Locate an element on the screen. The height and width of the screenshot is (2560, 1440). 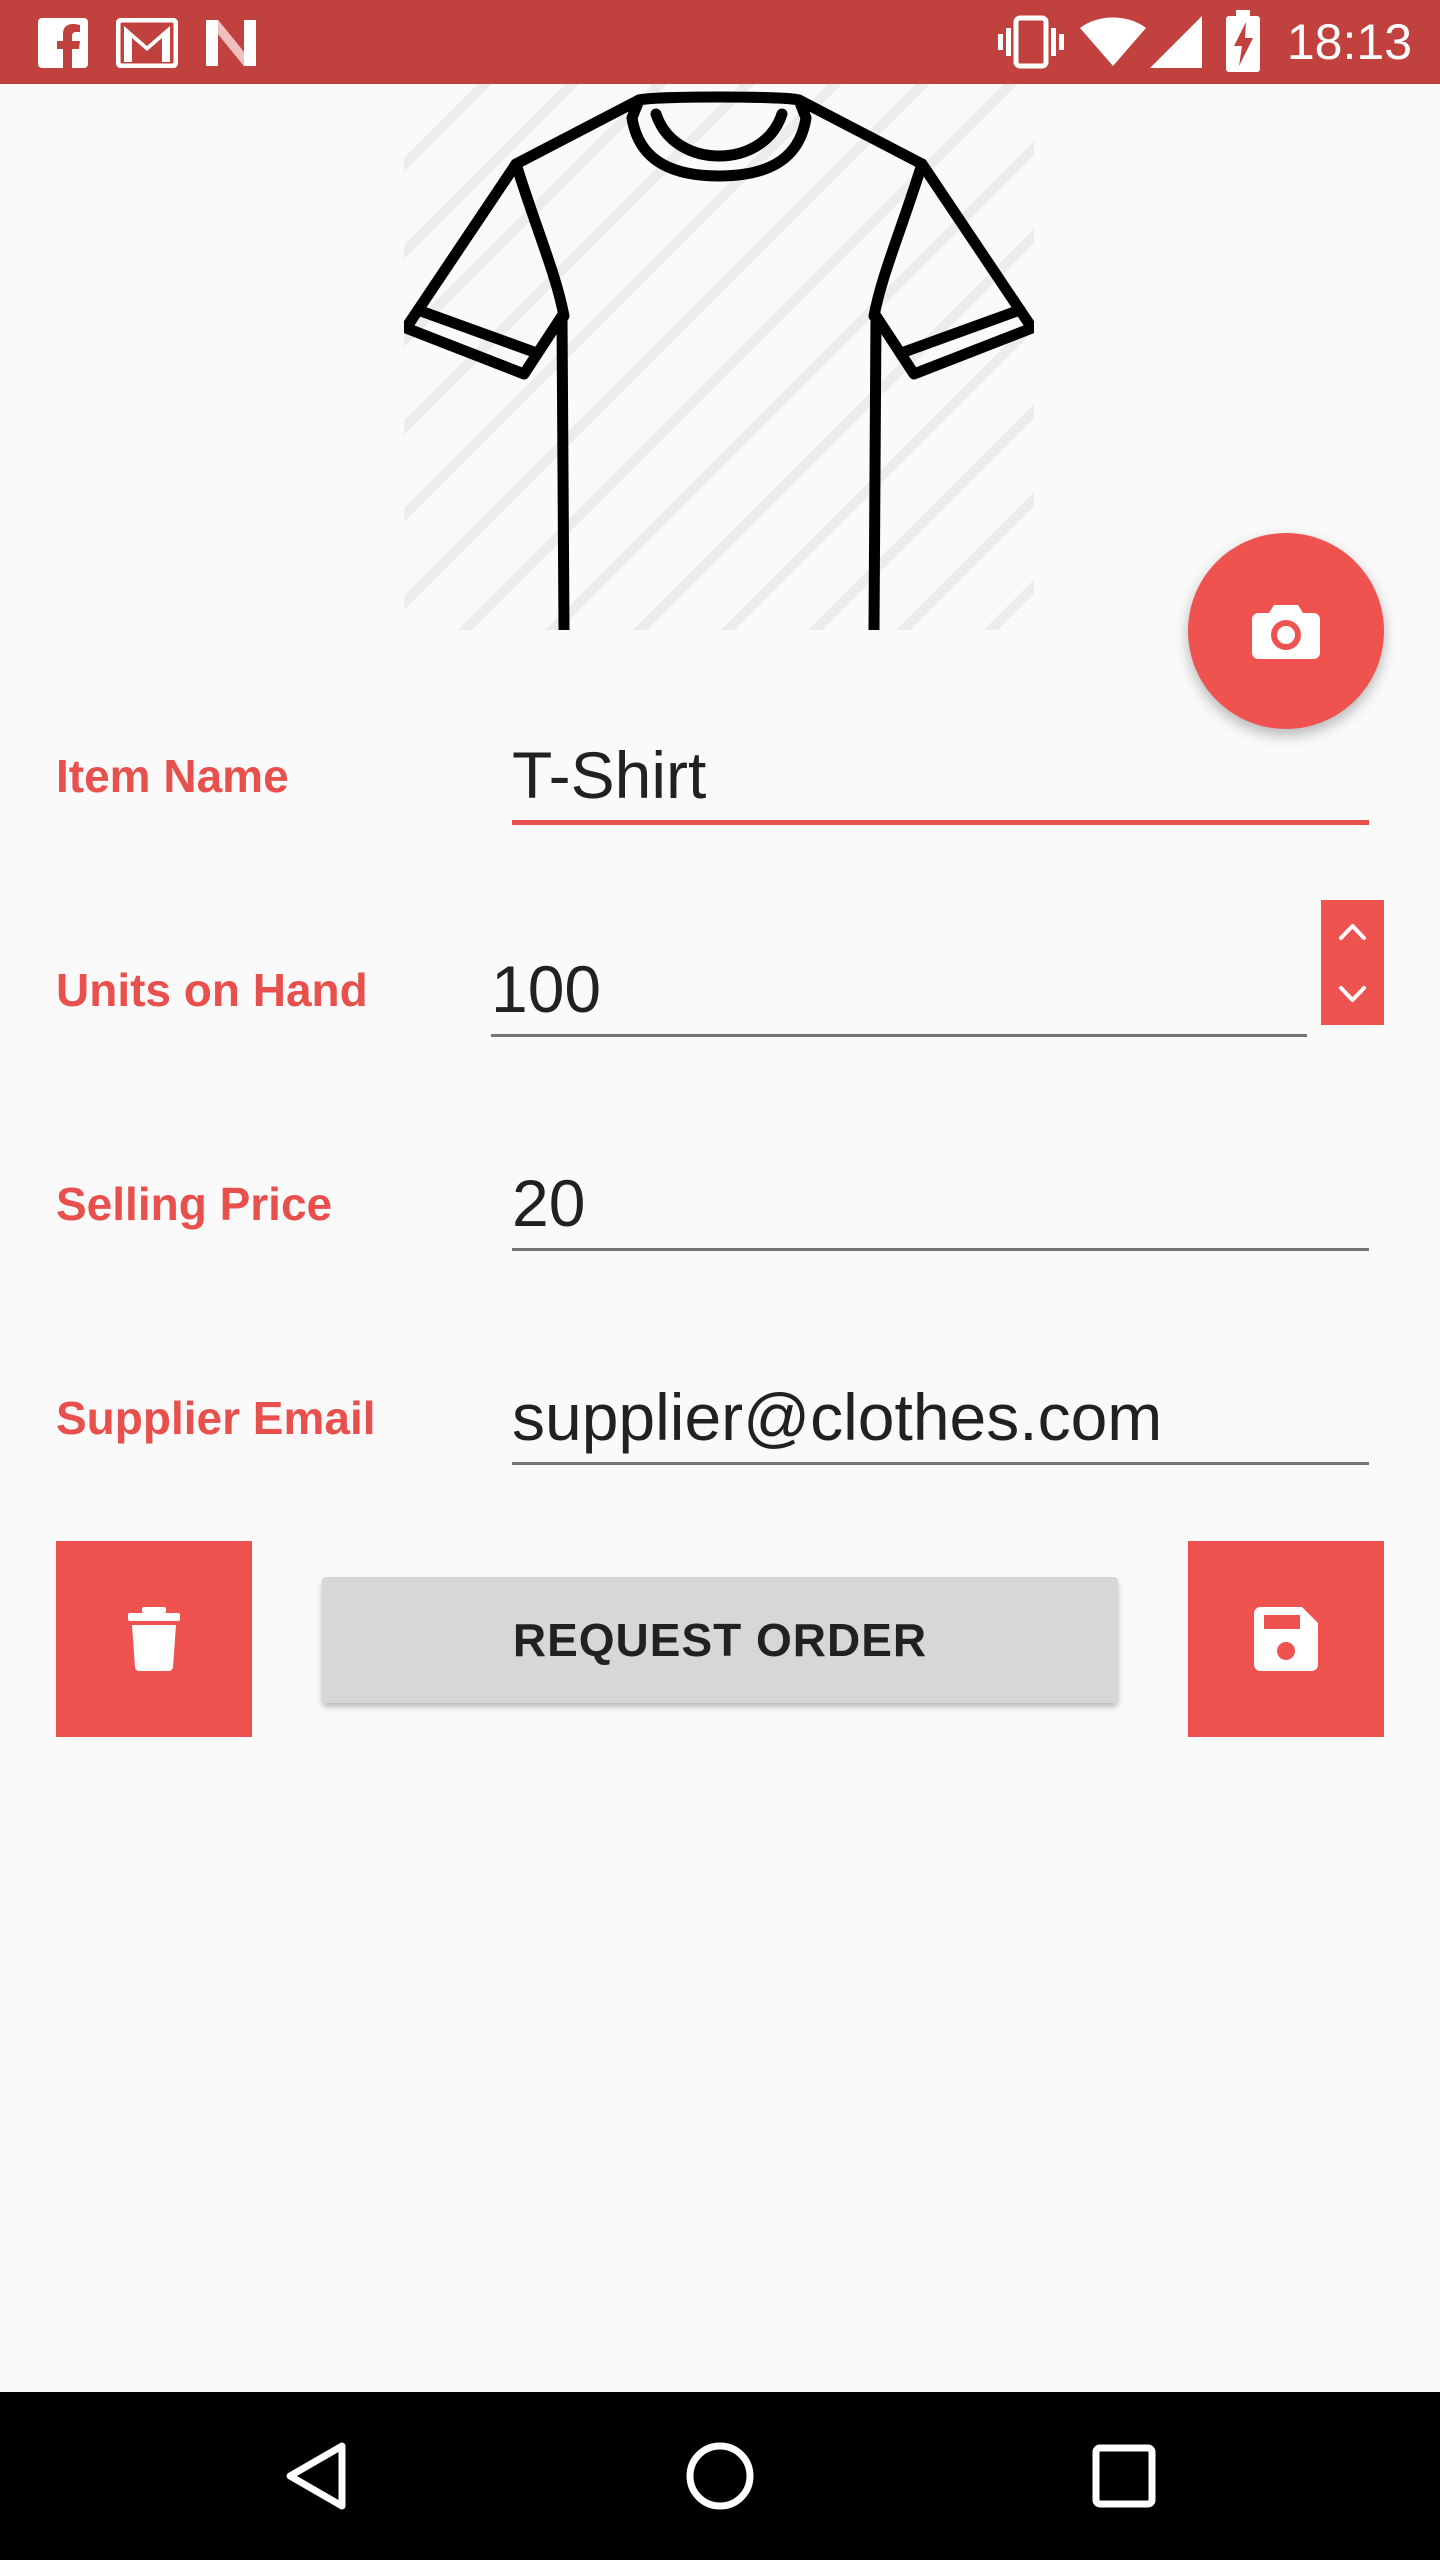
n-app-icon is located at coordinates (231, 45).